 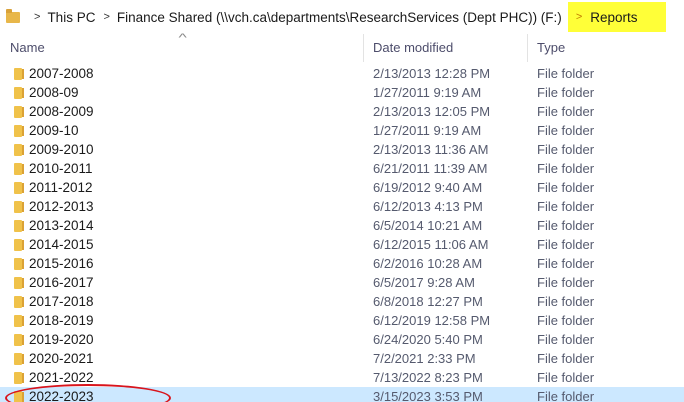 What do you see at coordinates (342, 394) in the screenshot?
I see `file-row: 2022-2023 3/15/2023 3:53 PM File folder` at bounding box center [342, 394].